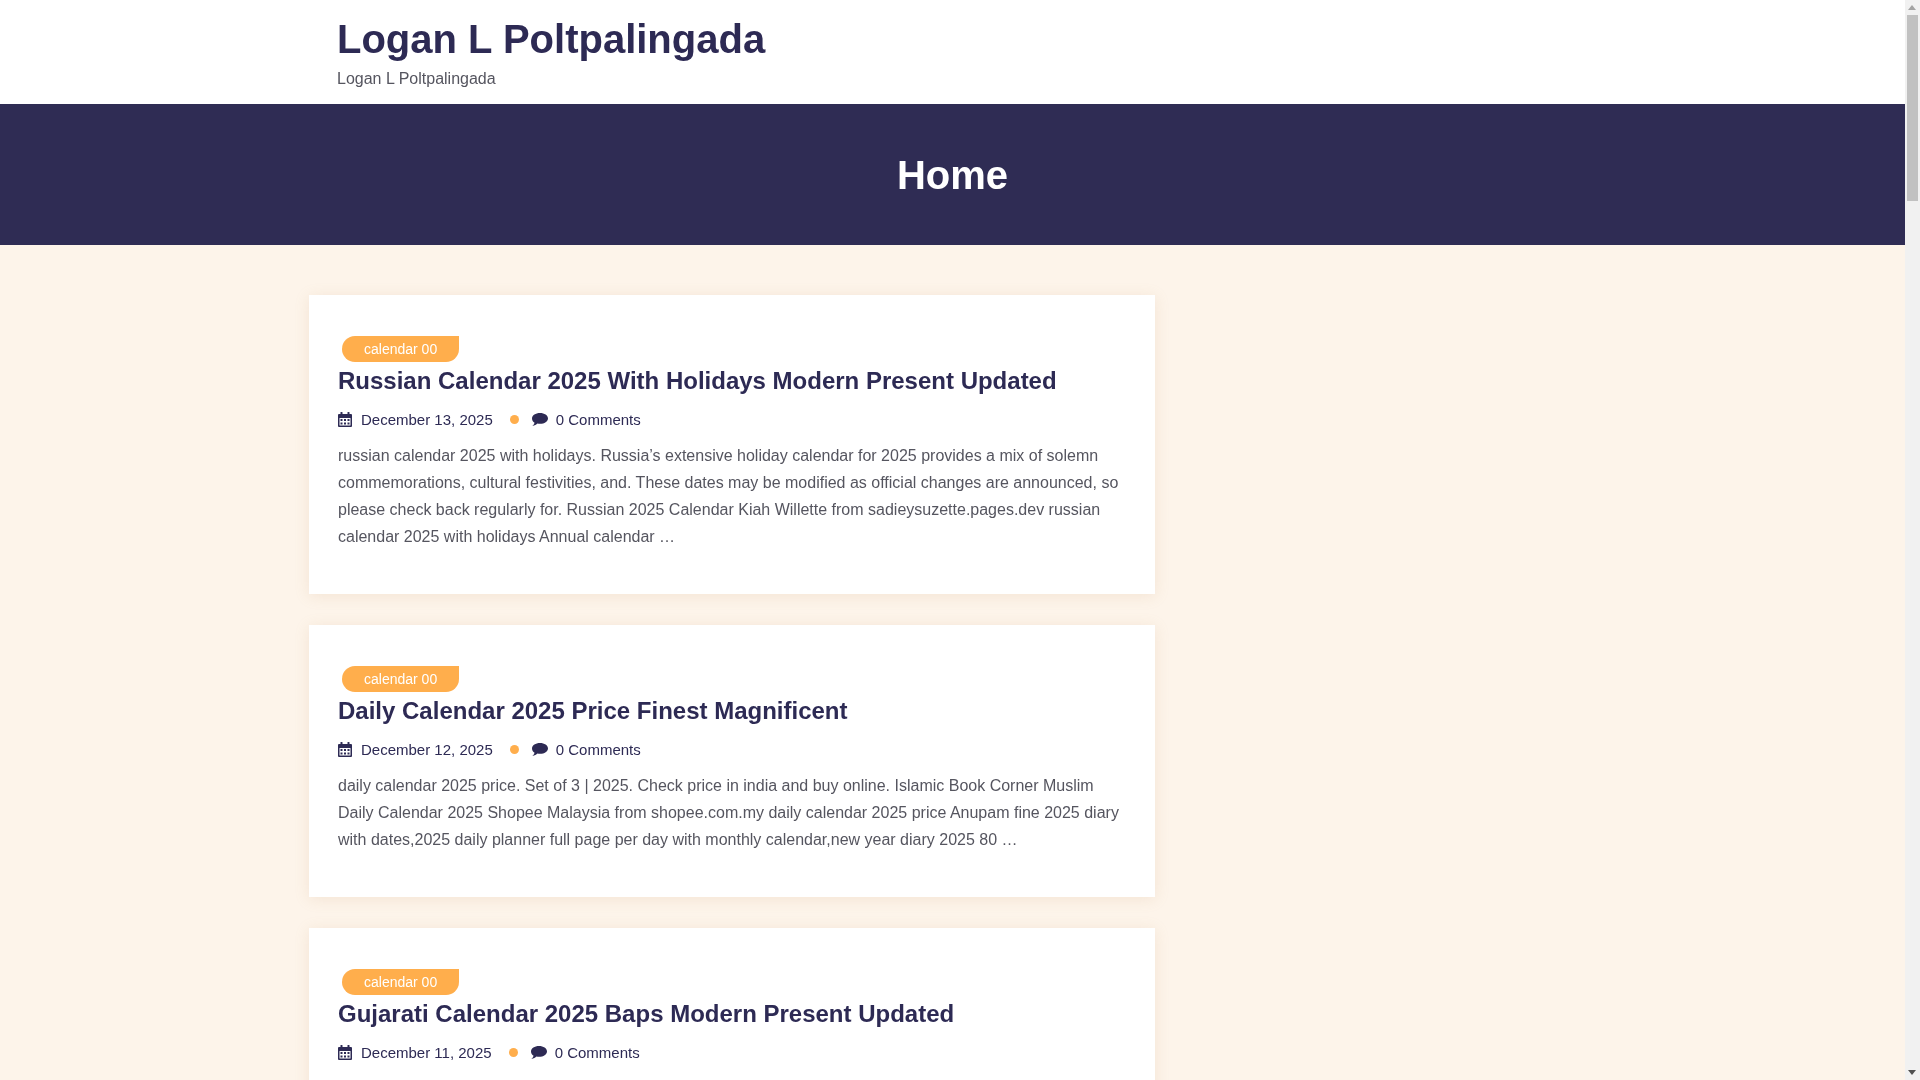 This screenshot has width=1920, height=1080. I want to click on post-date: December 12, 2025, so click(427, 749).